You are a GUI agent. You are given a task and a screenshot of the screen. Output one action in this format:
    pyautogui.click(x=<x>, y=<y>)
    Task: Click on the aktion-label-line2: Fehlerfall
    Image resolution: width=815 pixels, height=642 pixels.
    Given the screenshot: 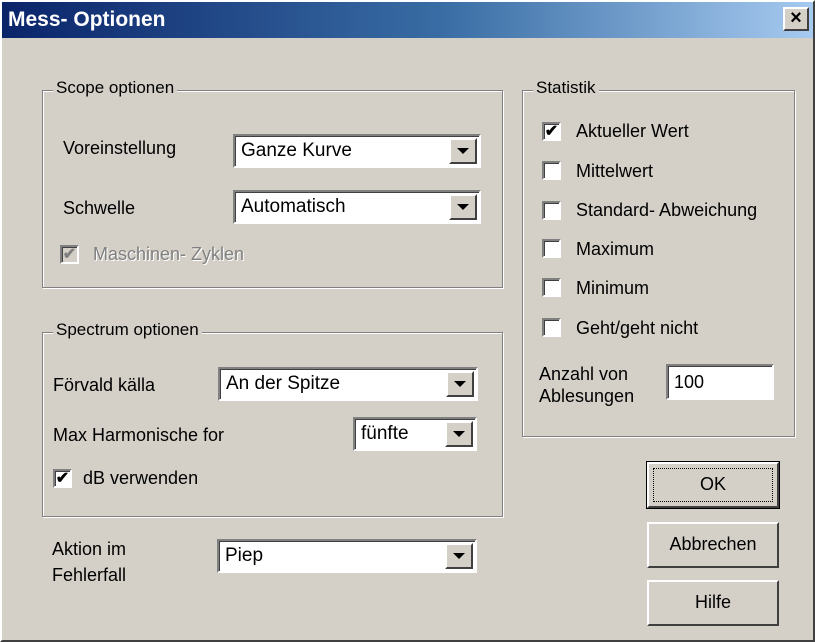 What is the action you would take?
    pyautogui.click(x=89, y=575)
    